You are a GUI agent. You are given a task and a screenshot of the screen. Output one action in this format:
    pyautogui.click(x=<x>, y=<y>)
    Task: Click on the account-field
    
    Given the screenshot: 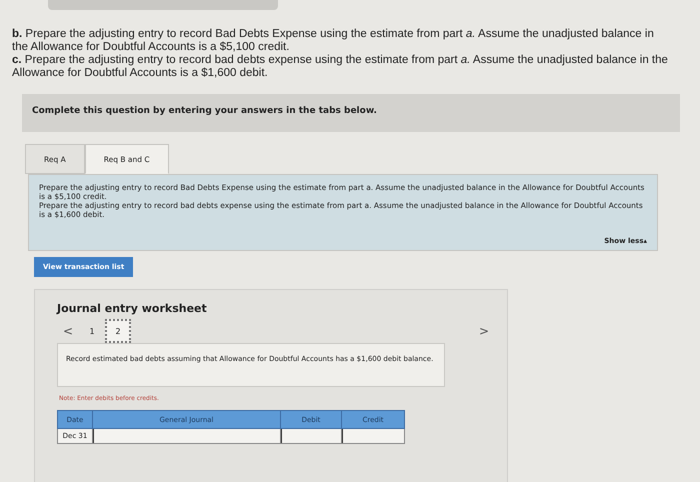 What is the action you would take?
    pyautogui.click(x=186, y=436)
    